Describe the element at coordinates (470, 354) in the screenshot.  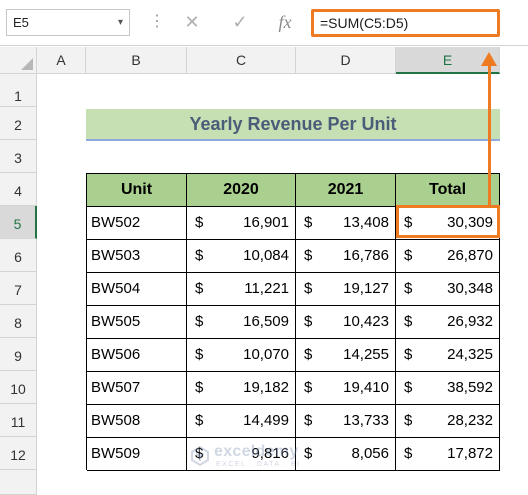
I see `cell-value: 24,325` at that location.